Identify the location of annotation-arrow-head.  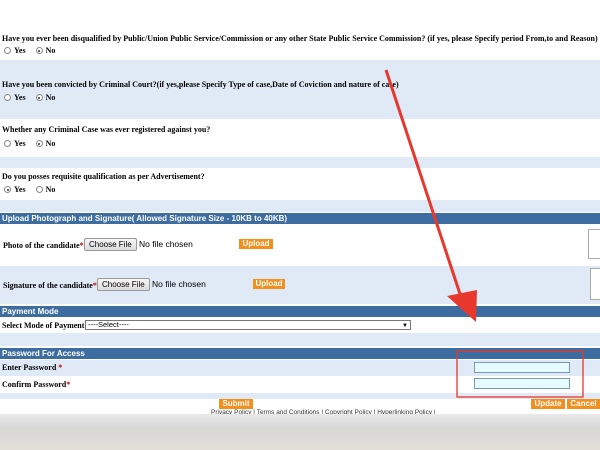
(462, 306).